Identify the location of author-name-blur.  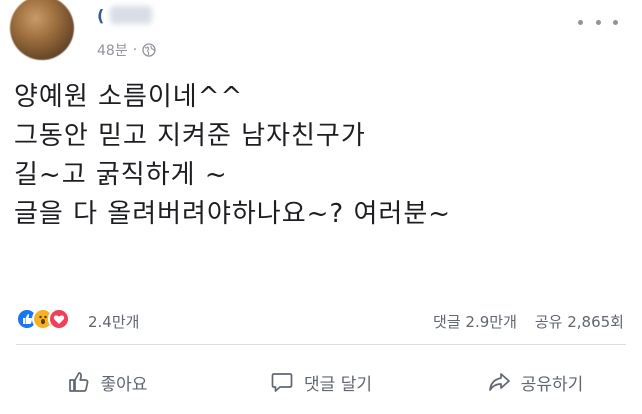
(131, 15).